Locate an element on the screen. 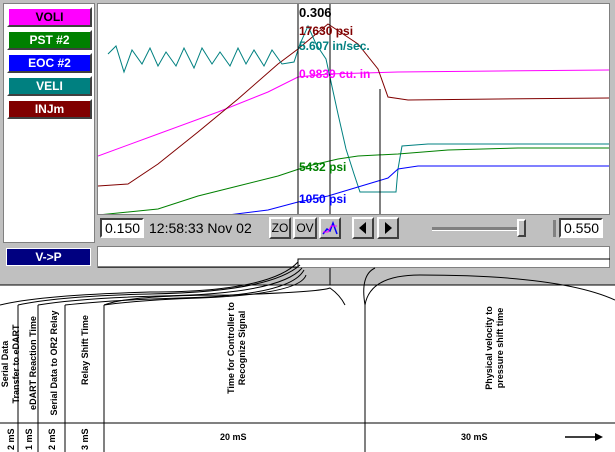 Image resolution: width=615 pixels, height=452 pixels. legend-veli-button: VELI is located at coordinates (49, 86).